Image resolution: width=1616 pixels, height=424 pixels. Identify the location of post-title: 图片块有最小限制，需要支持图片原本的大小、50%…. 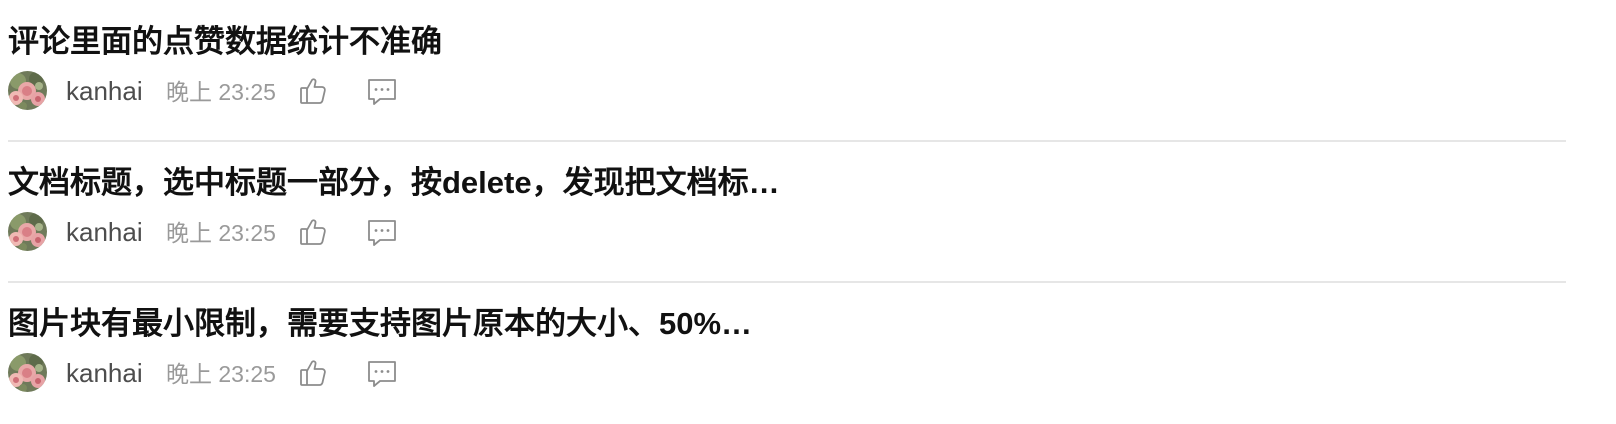
(380, 324).